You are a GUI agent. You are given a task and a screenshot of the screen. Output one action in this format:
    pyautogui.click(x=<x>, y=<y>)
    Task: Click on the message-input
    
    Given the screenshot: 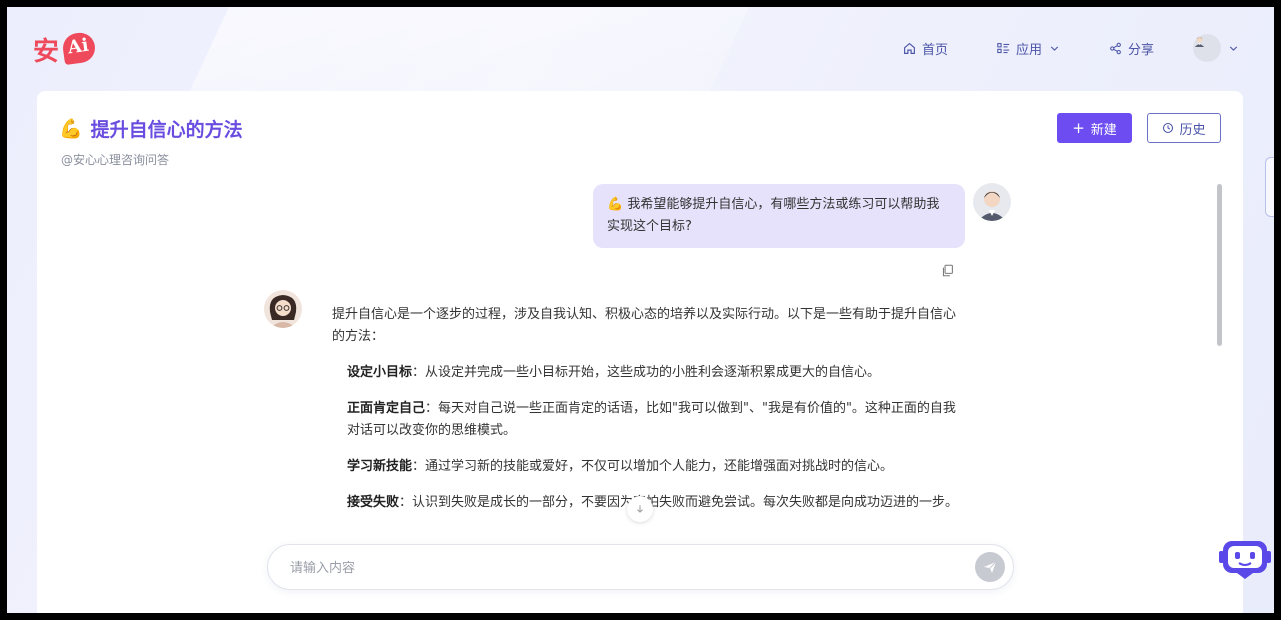 What is the action you would take?
    pyautogui.click(x=620, y=568)
    